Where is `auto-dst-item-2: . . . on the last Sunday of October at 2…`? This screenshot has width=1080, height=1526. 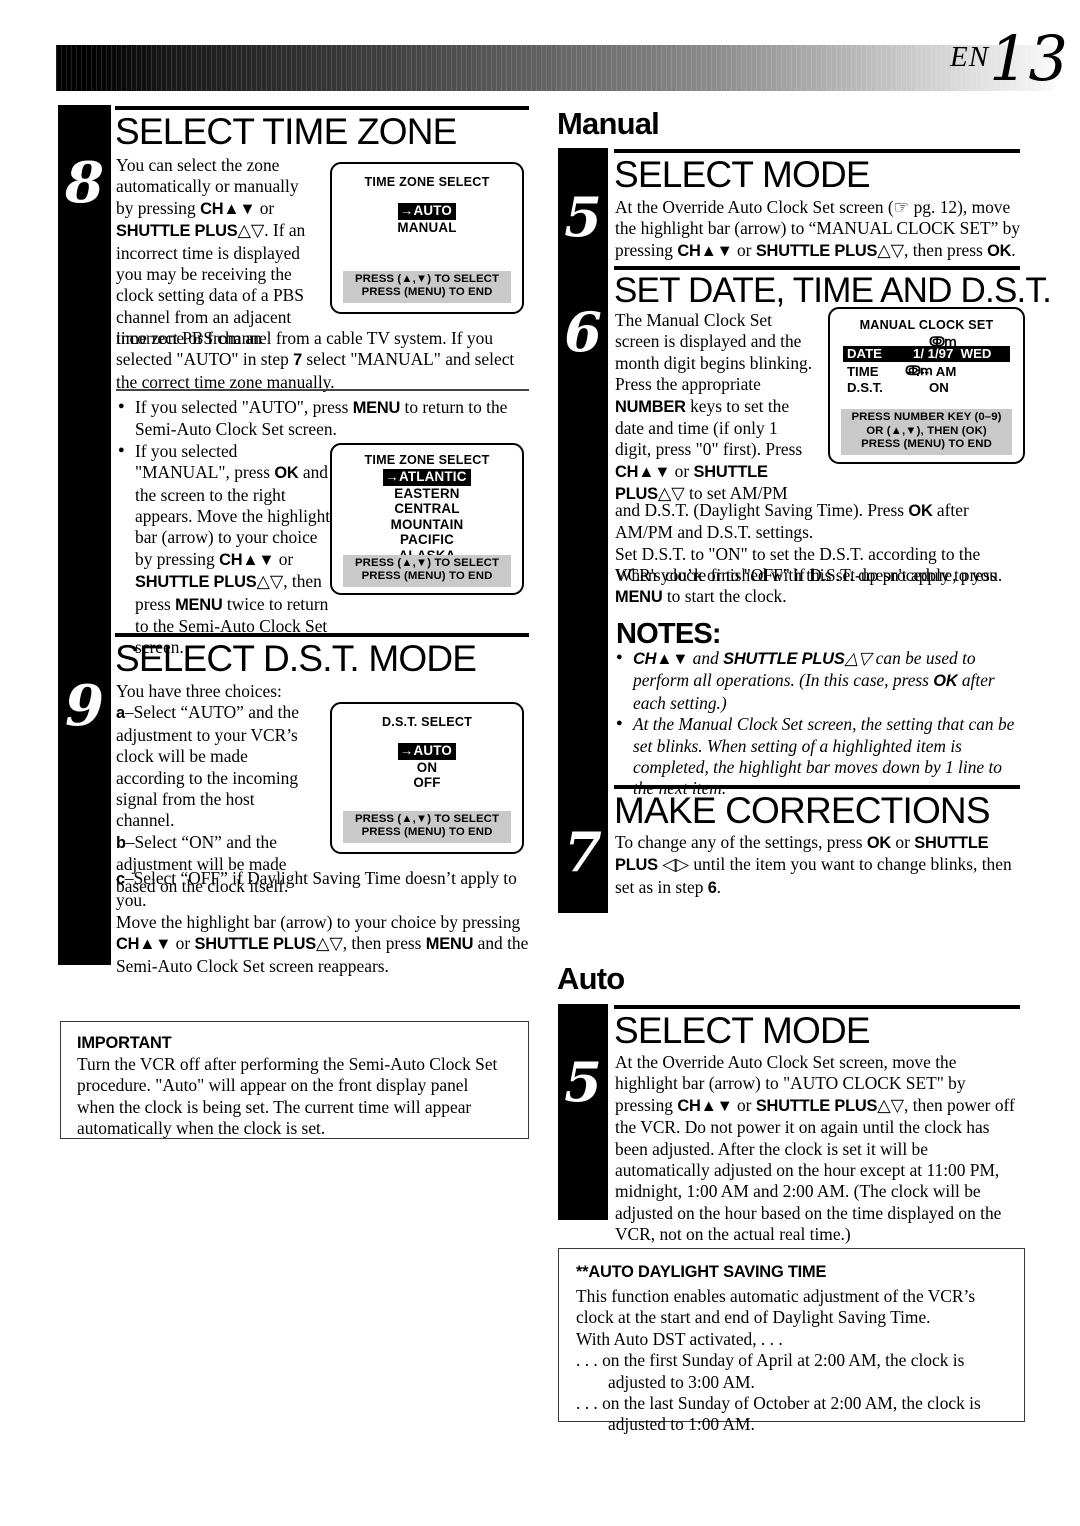 auto-dst-item-2: . . . on the last Sunday of October at 2… is located at coordinates (778, 1403).